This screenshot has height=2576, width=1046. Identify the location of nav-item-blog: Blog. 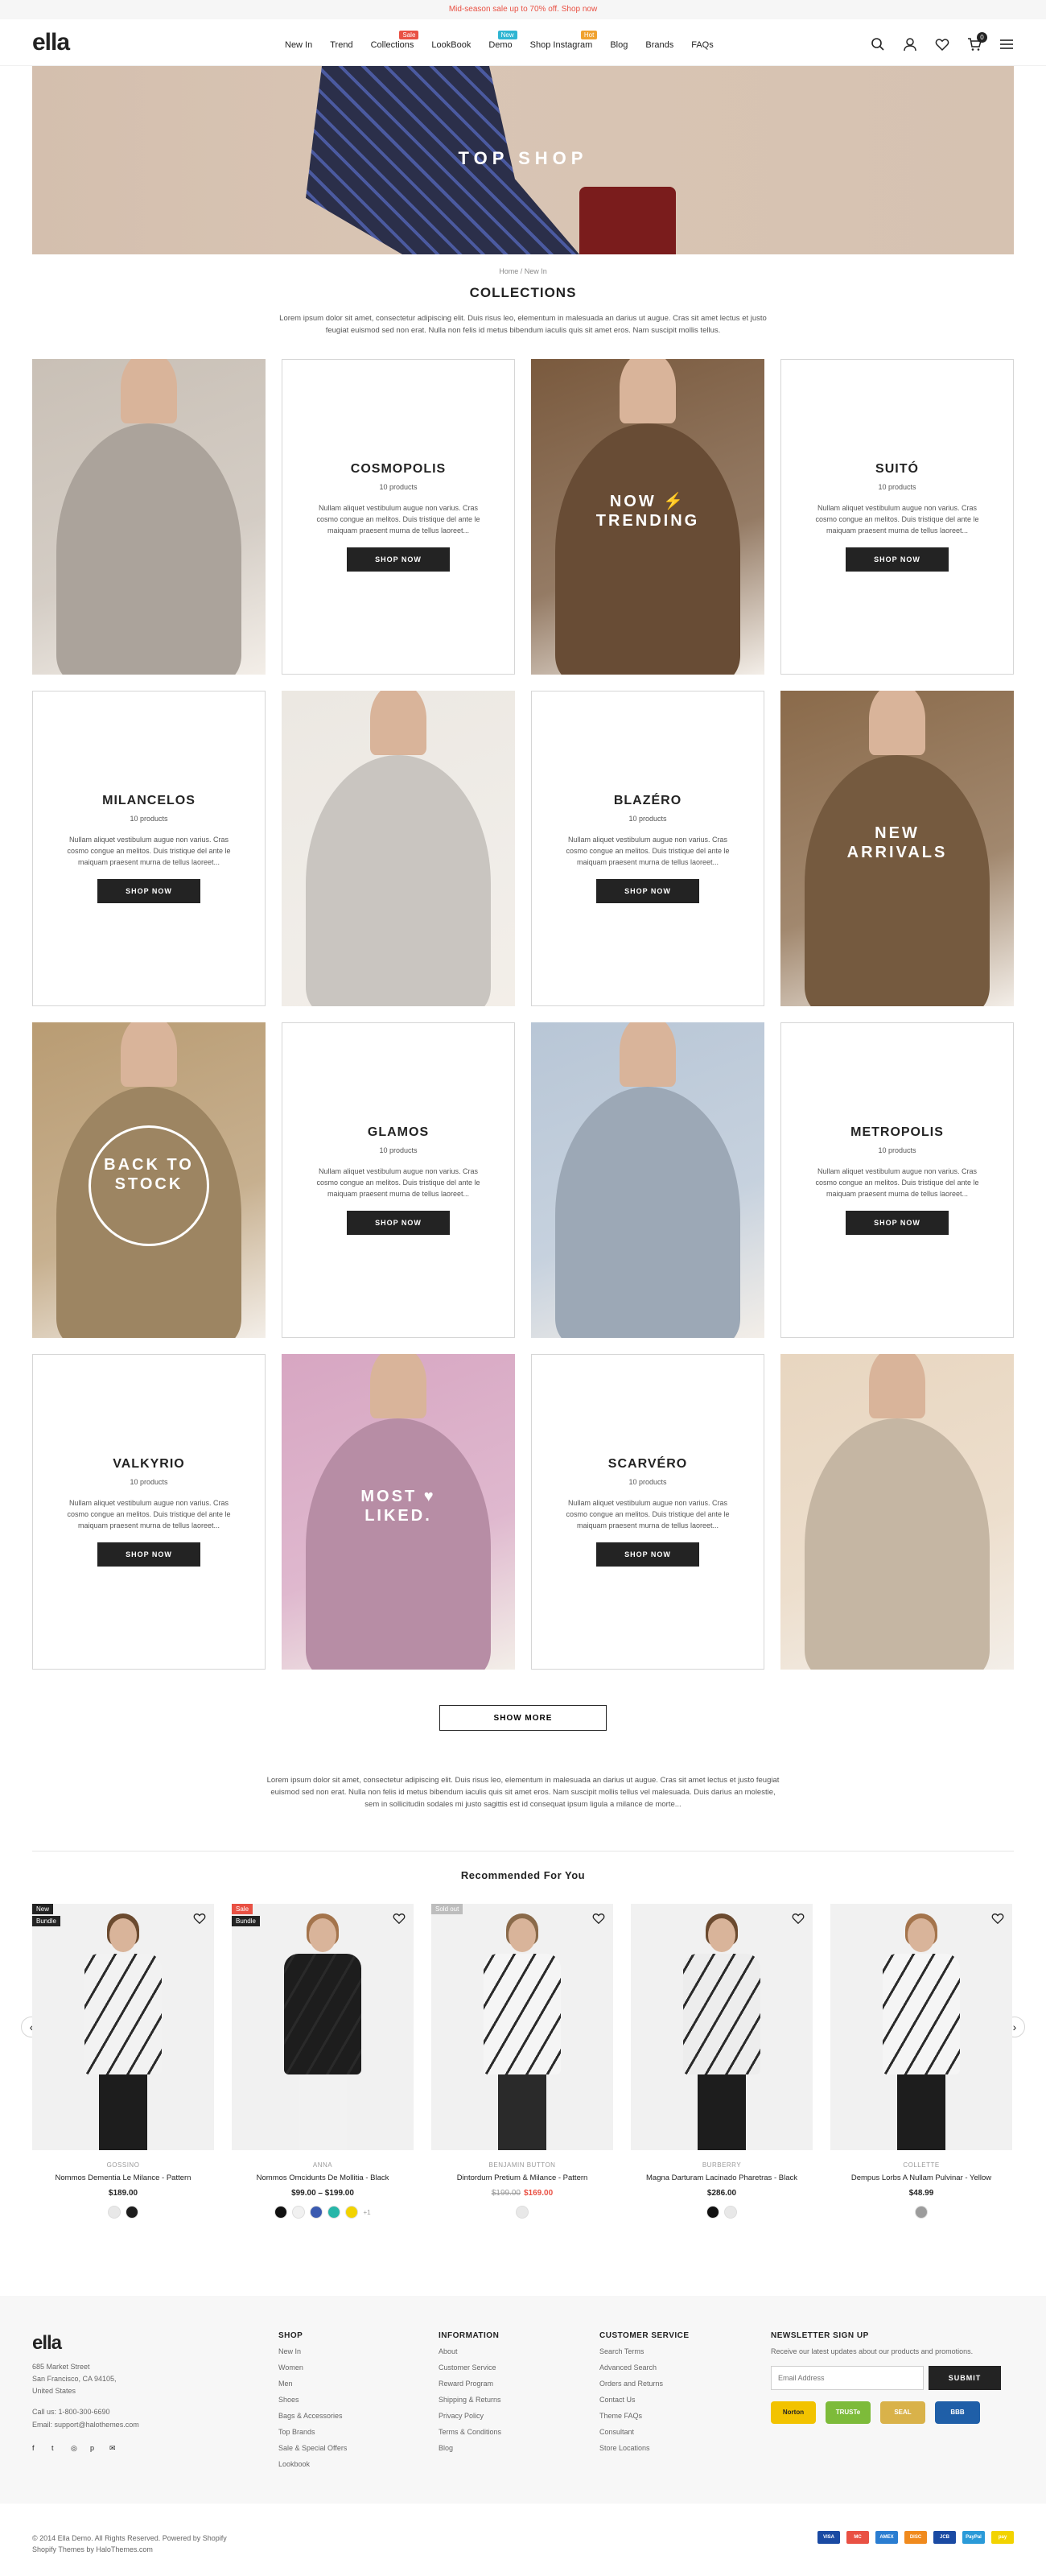
(619, 45).